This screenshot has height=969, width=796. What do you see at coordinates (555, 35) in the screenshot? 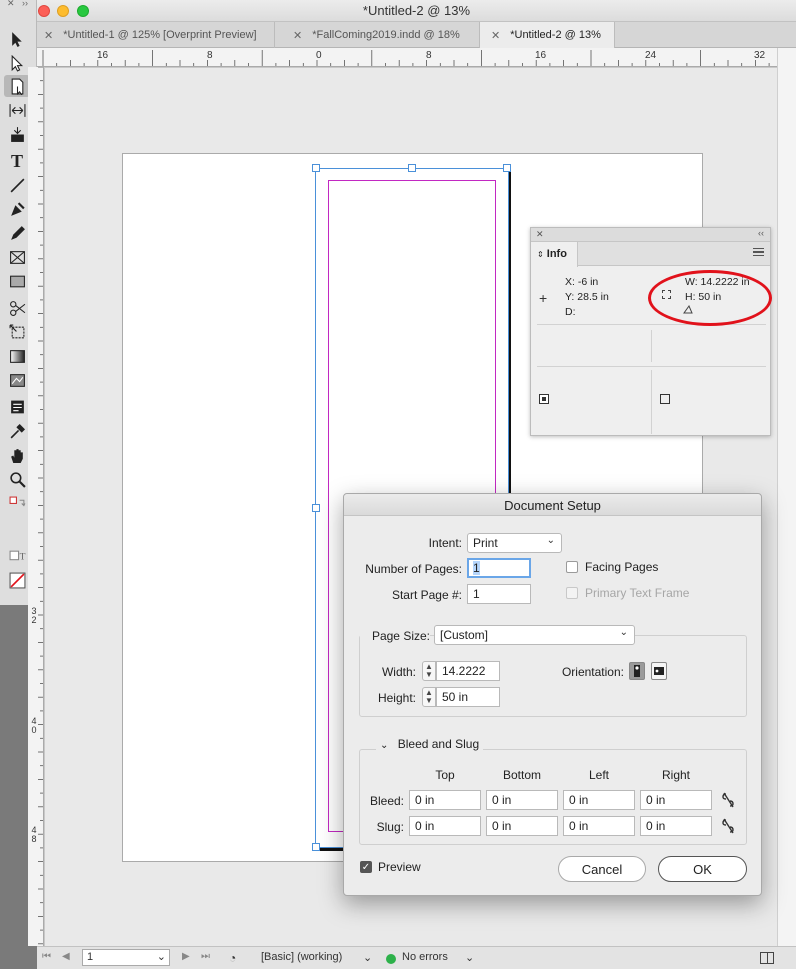
I see `document-tab-label: *Untitled-2 @ 13%` at bounding box center [555, 35].